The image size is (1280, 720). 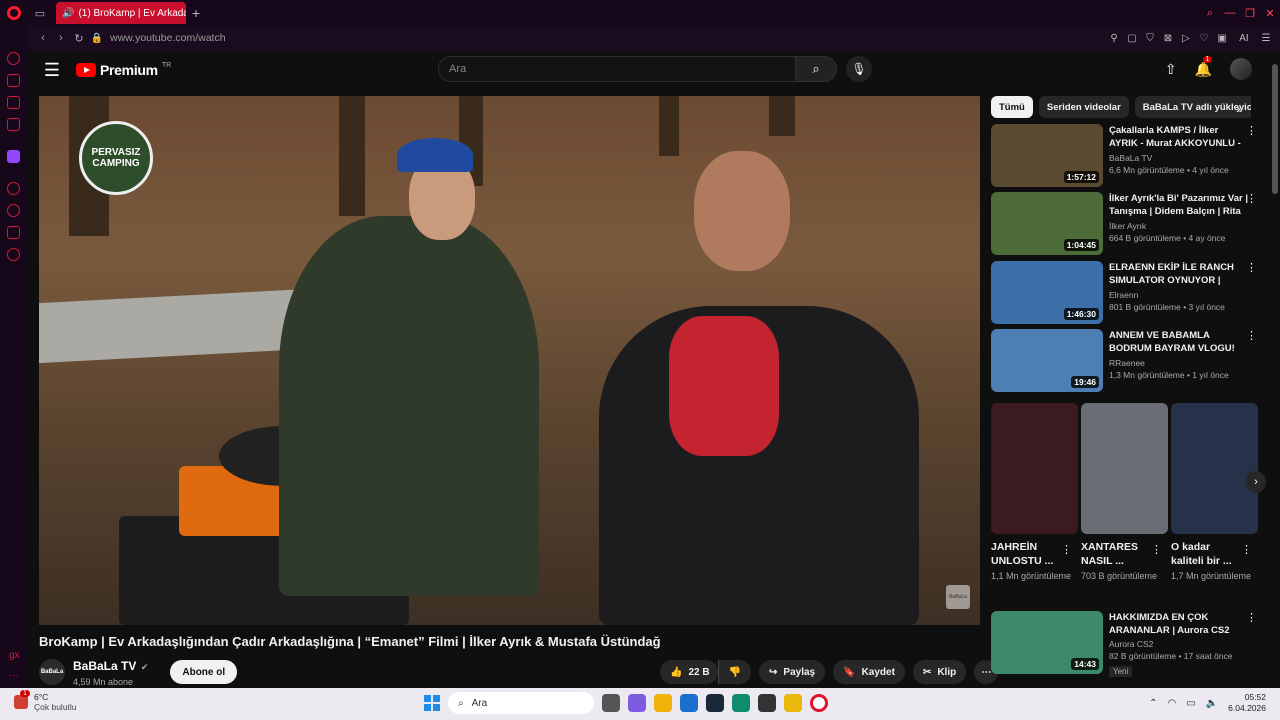 What do you see at coordinates (40, 13) in the screenshot?
I see `workspace-icon: ▭` at bounding box center [40, 13].